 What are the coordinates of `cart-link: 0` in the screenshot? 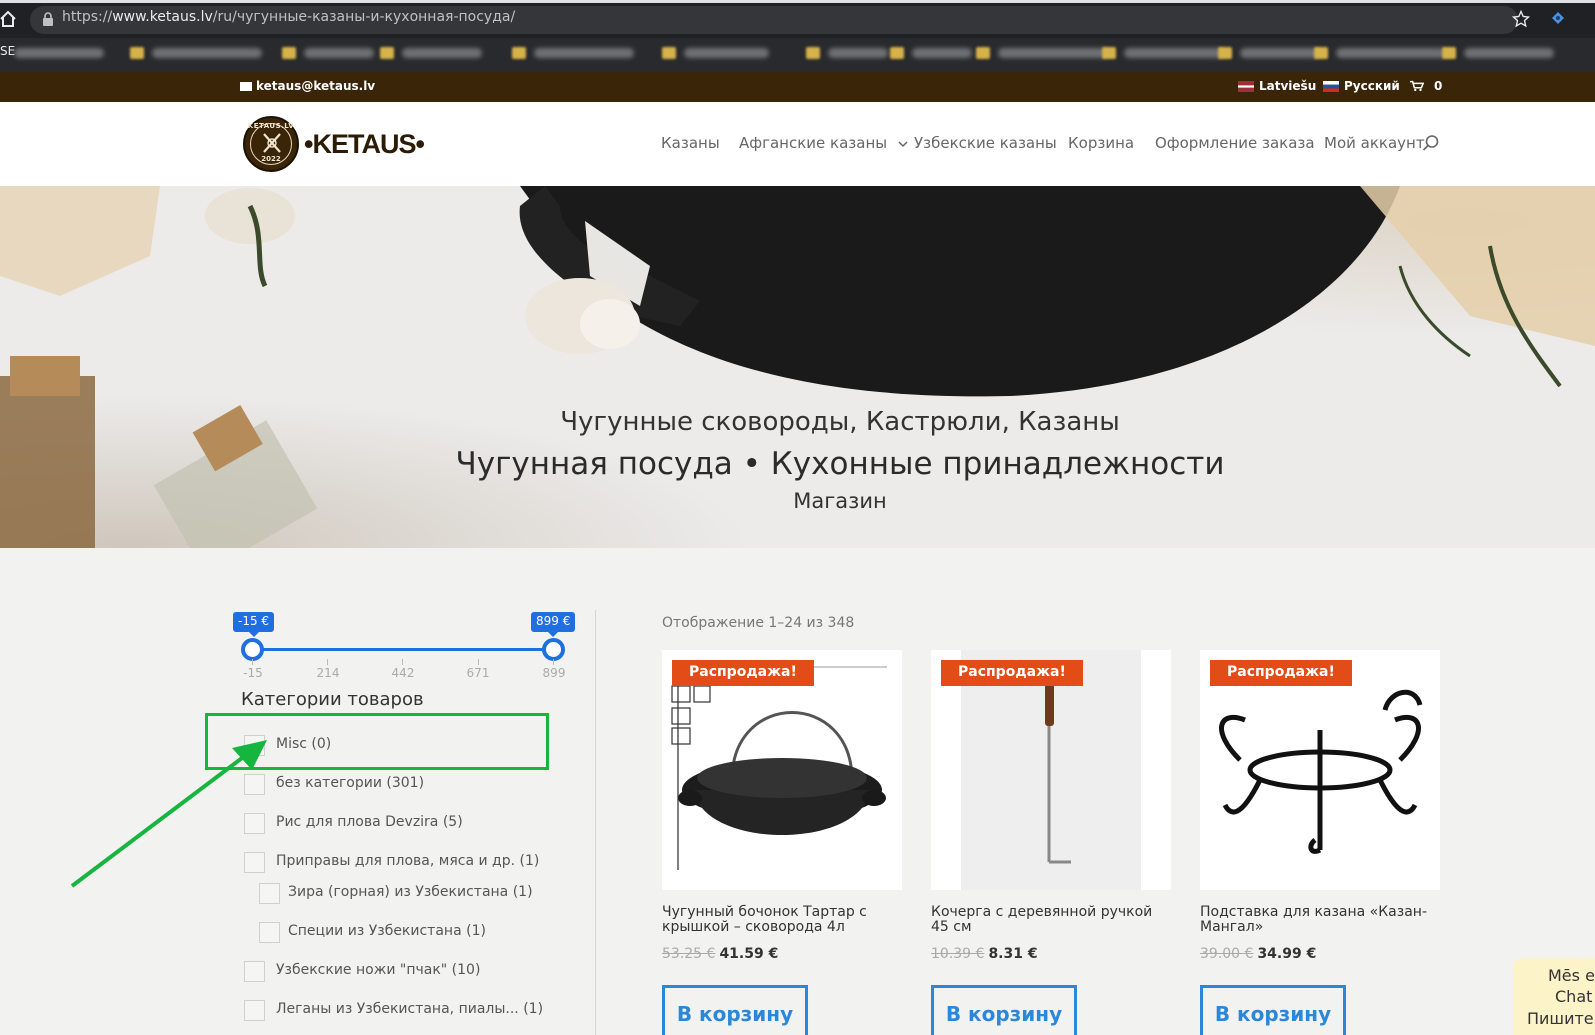 It's located at (1426, 86).